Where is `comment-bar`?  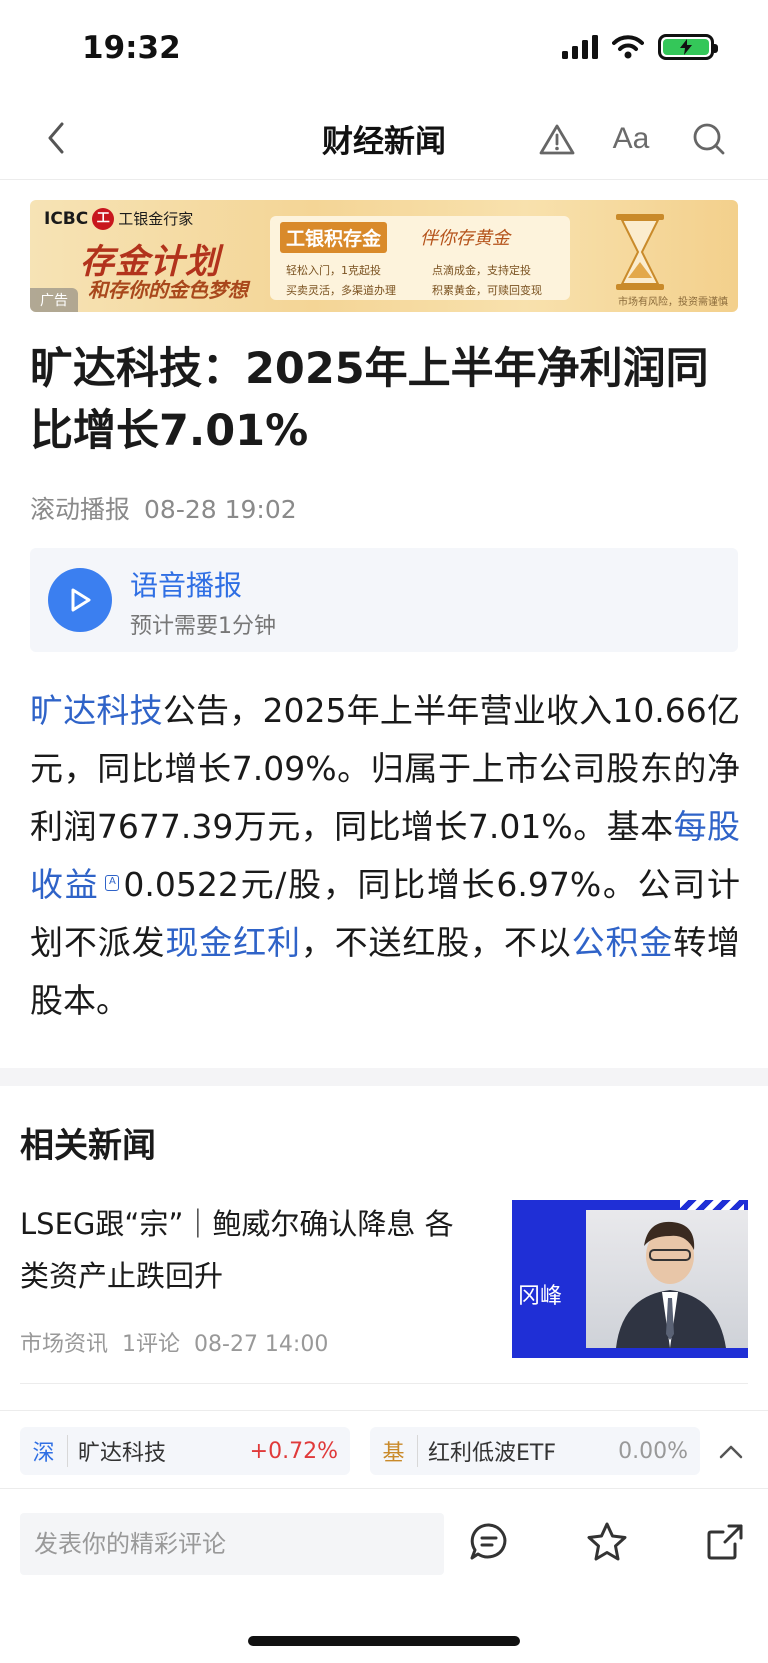 comment-bar is located at coordinates (384, 1538).